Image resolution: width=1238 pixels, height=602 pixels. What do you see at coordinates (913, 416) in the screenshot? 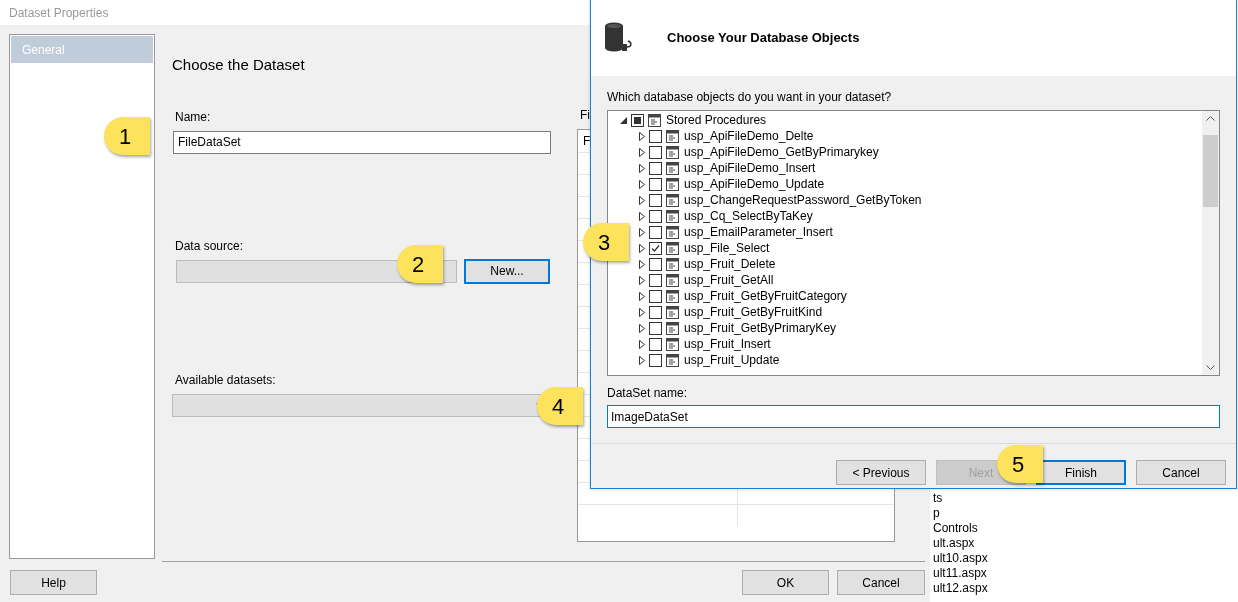
I see `dataset-name-input: ImageDataSet` at bounding box center [913, 416].